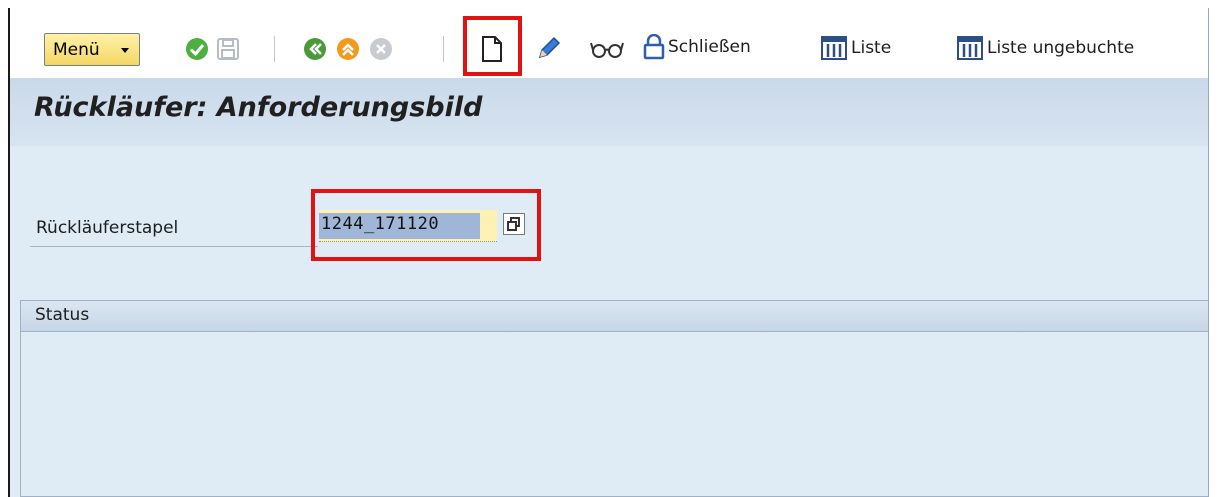  Describe the element at coordinates (107, 228) in the screenshot. I see `batch-field-label: Rückläuferstapel` at that location.